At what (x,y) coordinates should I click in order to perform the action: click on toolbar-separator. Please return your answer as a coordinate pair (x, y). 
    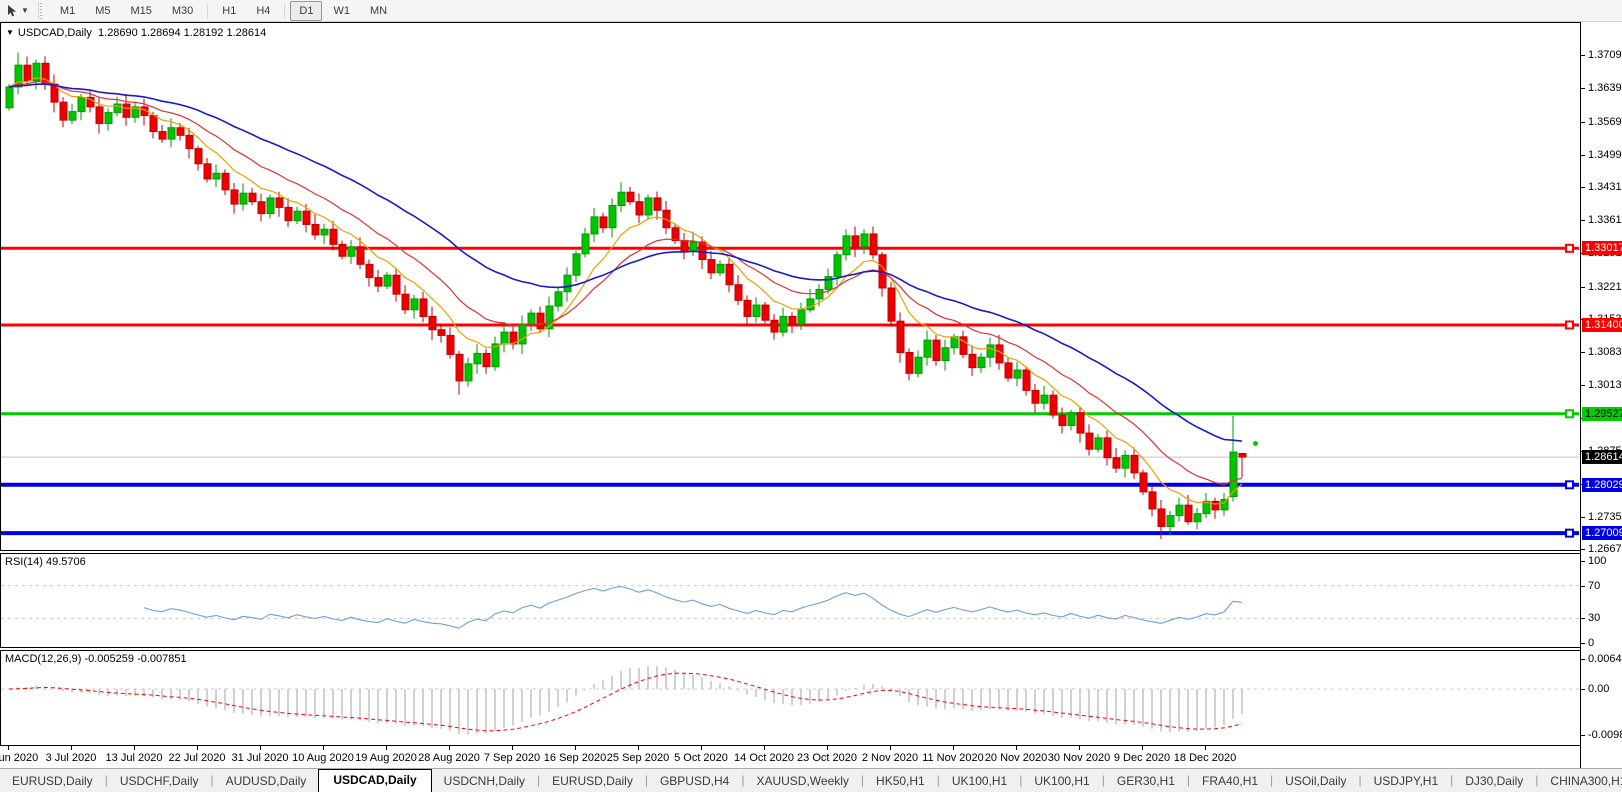
    Looking at the image, I should click on (208, 10).